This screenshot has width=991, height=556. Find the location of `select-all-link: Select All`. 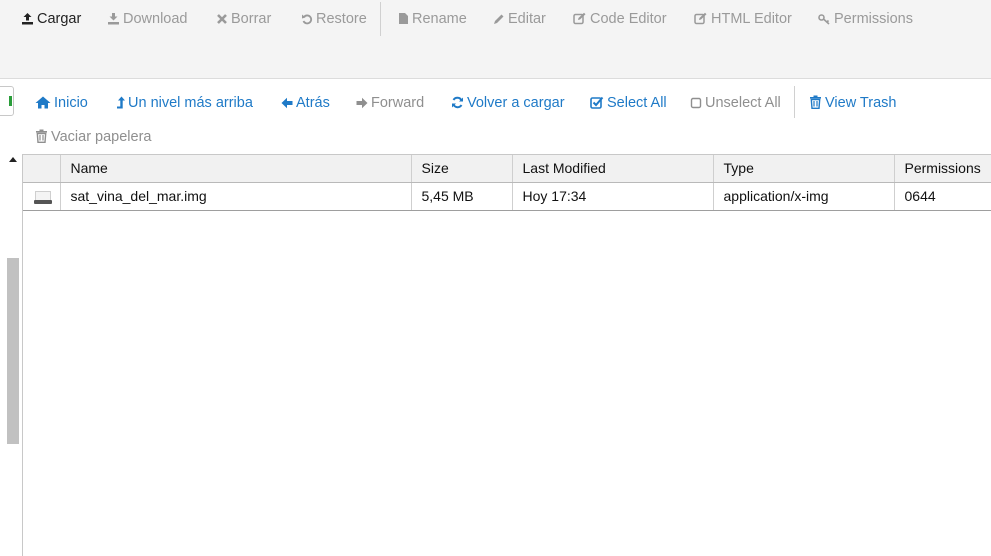

select-all-link: Select All is located at coordinates (628, 103).